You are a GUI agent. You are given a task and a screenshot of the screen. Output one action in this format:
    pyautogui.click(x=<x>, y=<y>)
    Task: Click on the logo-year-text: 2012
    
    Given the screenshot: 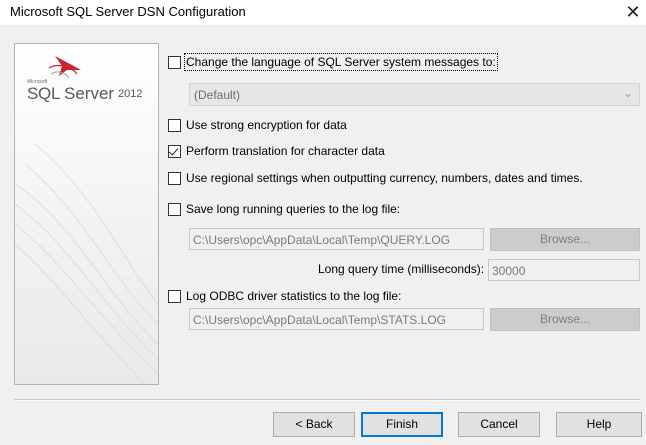 What is the action you would take?
    pyautogui.click(x=130, y=94)
    